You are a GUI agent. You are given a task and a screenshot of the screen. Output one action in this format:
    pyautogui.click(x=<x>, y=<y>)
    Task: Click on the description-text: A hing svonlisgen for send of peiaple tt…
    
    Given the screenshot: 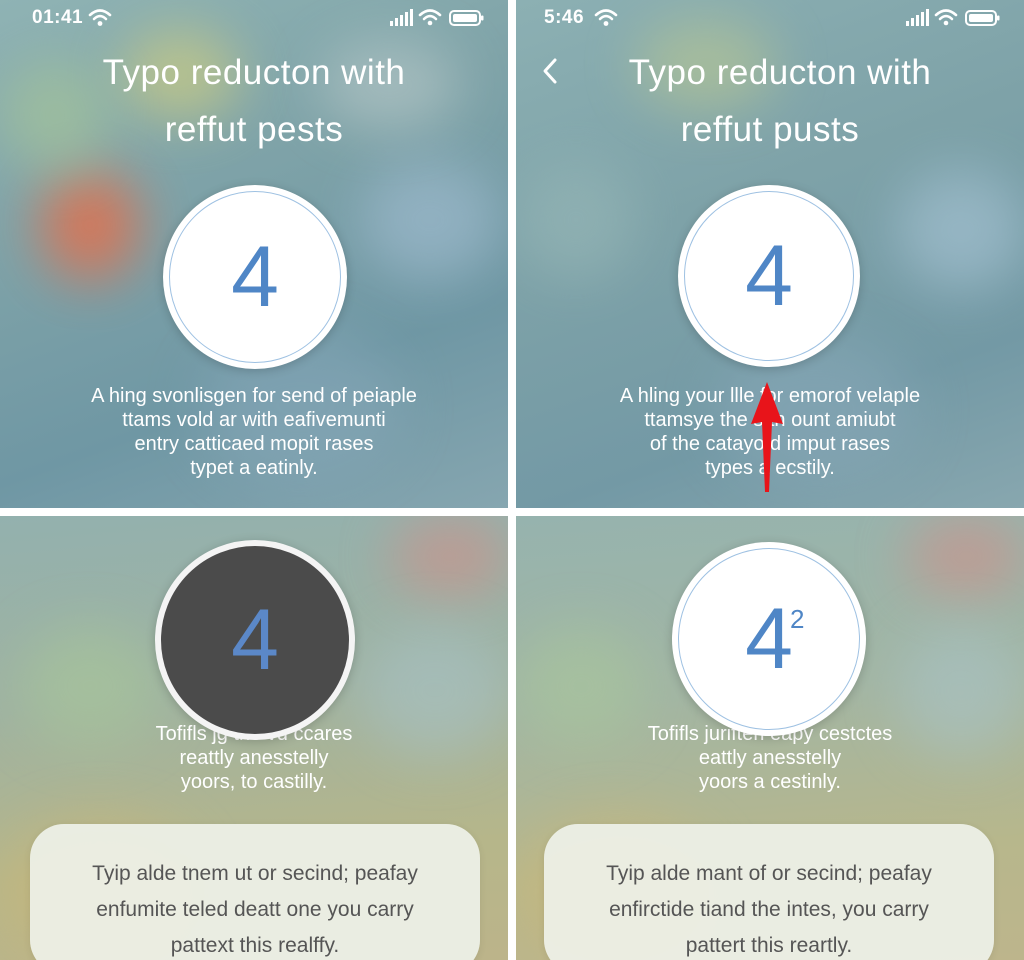 What is the action you would take?
    pyautogui.click(x=254, y=432)
    